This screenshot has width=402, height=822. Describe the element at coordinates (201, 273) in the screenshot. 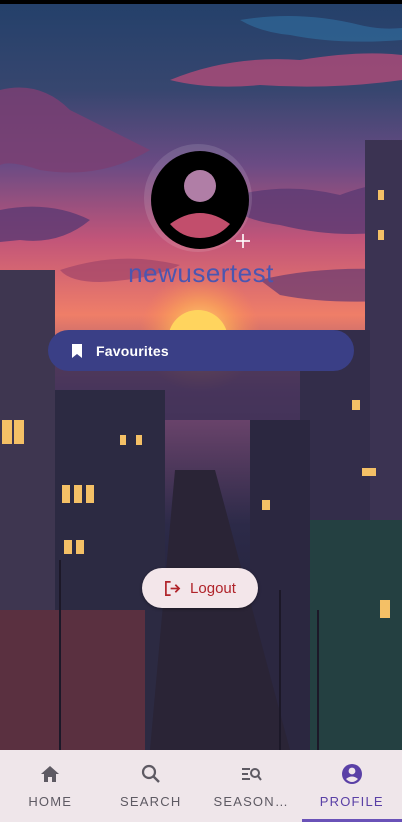

I see `username-label: newusertest` at that location.